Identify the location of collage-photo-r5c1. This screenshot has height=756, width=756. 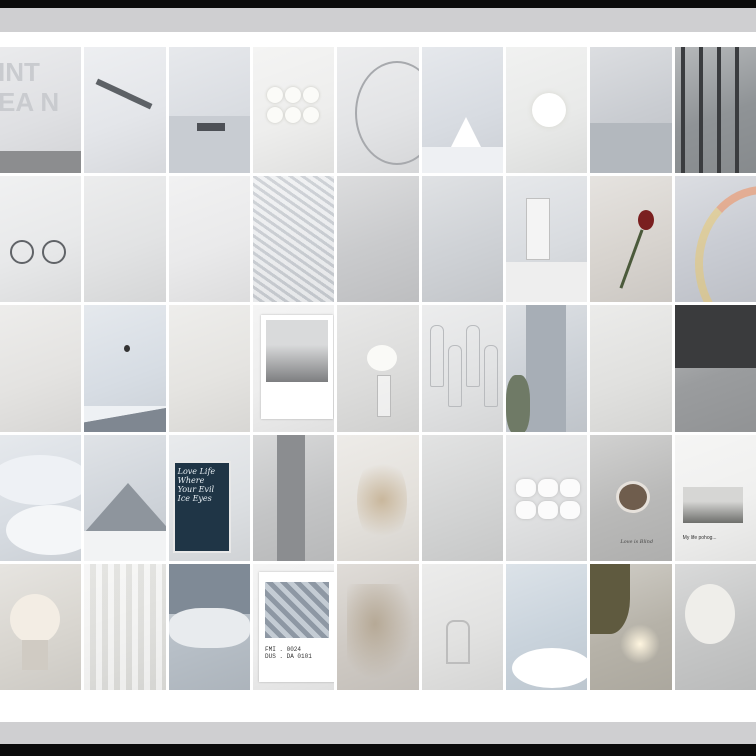
(41, 626).